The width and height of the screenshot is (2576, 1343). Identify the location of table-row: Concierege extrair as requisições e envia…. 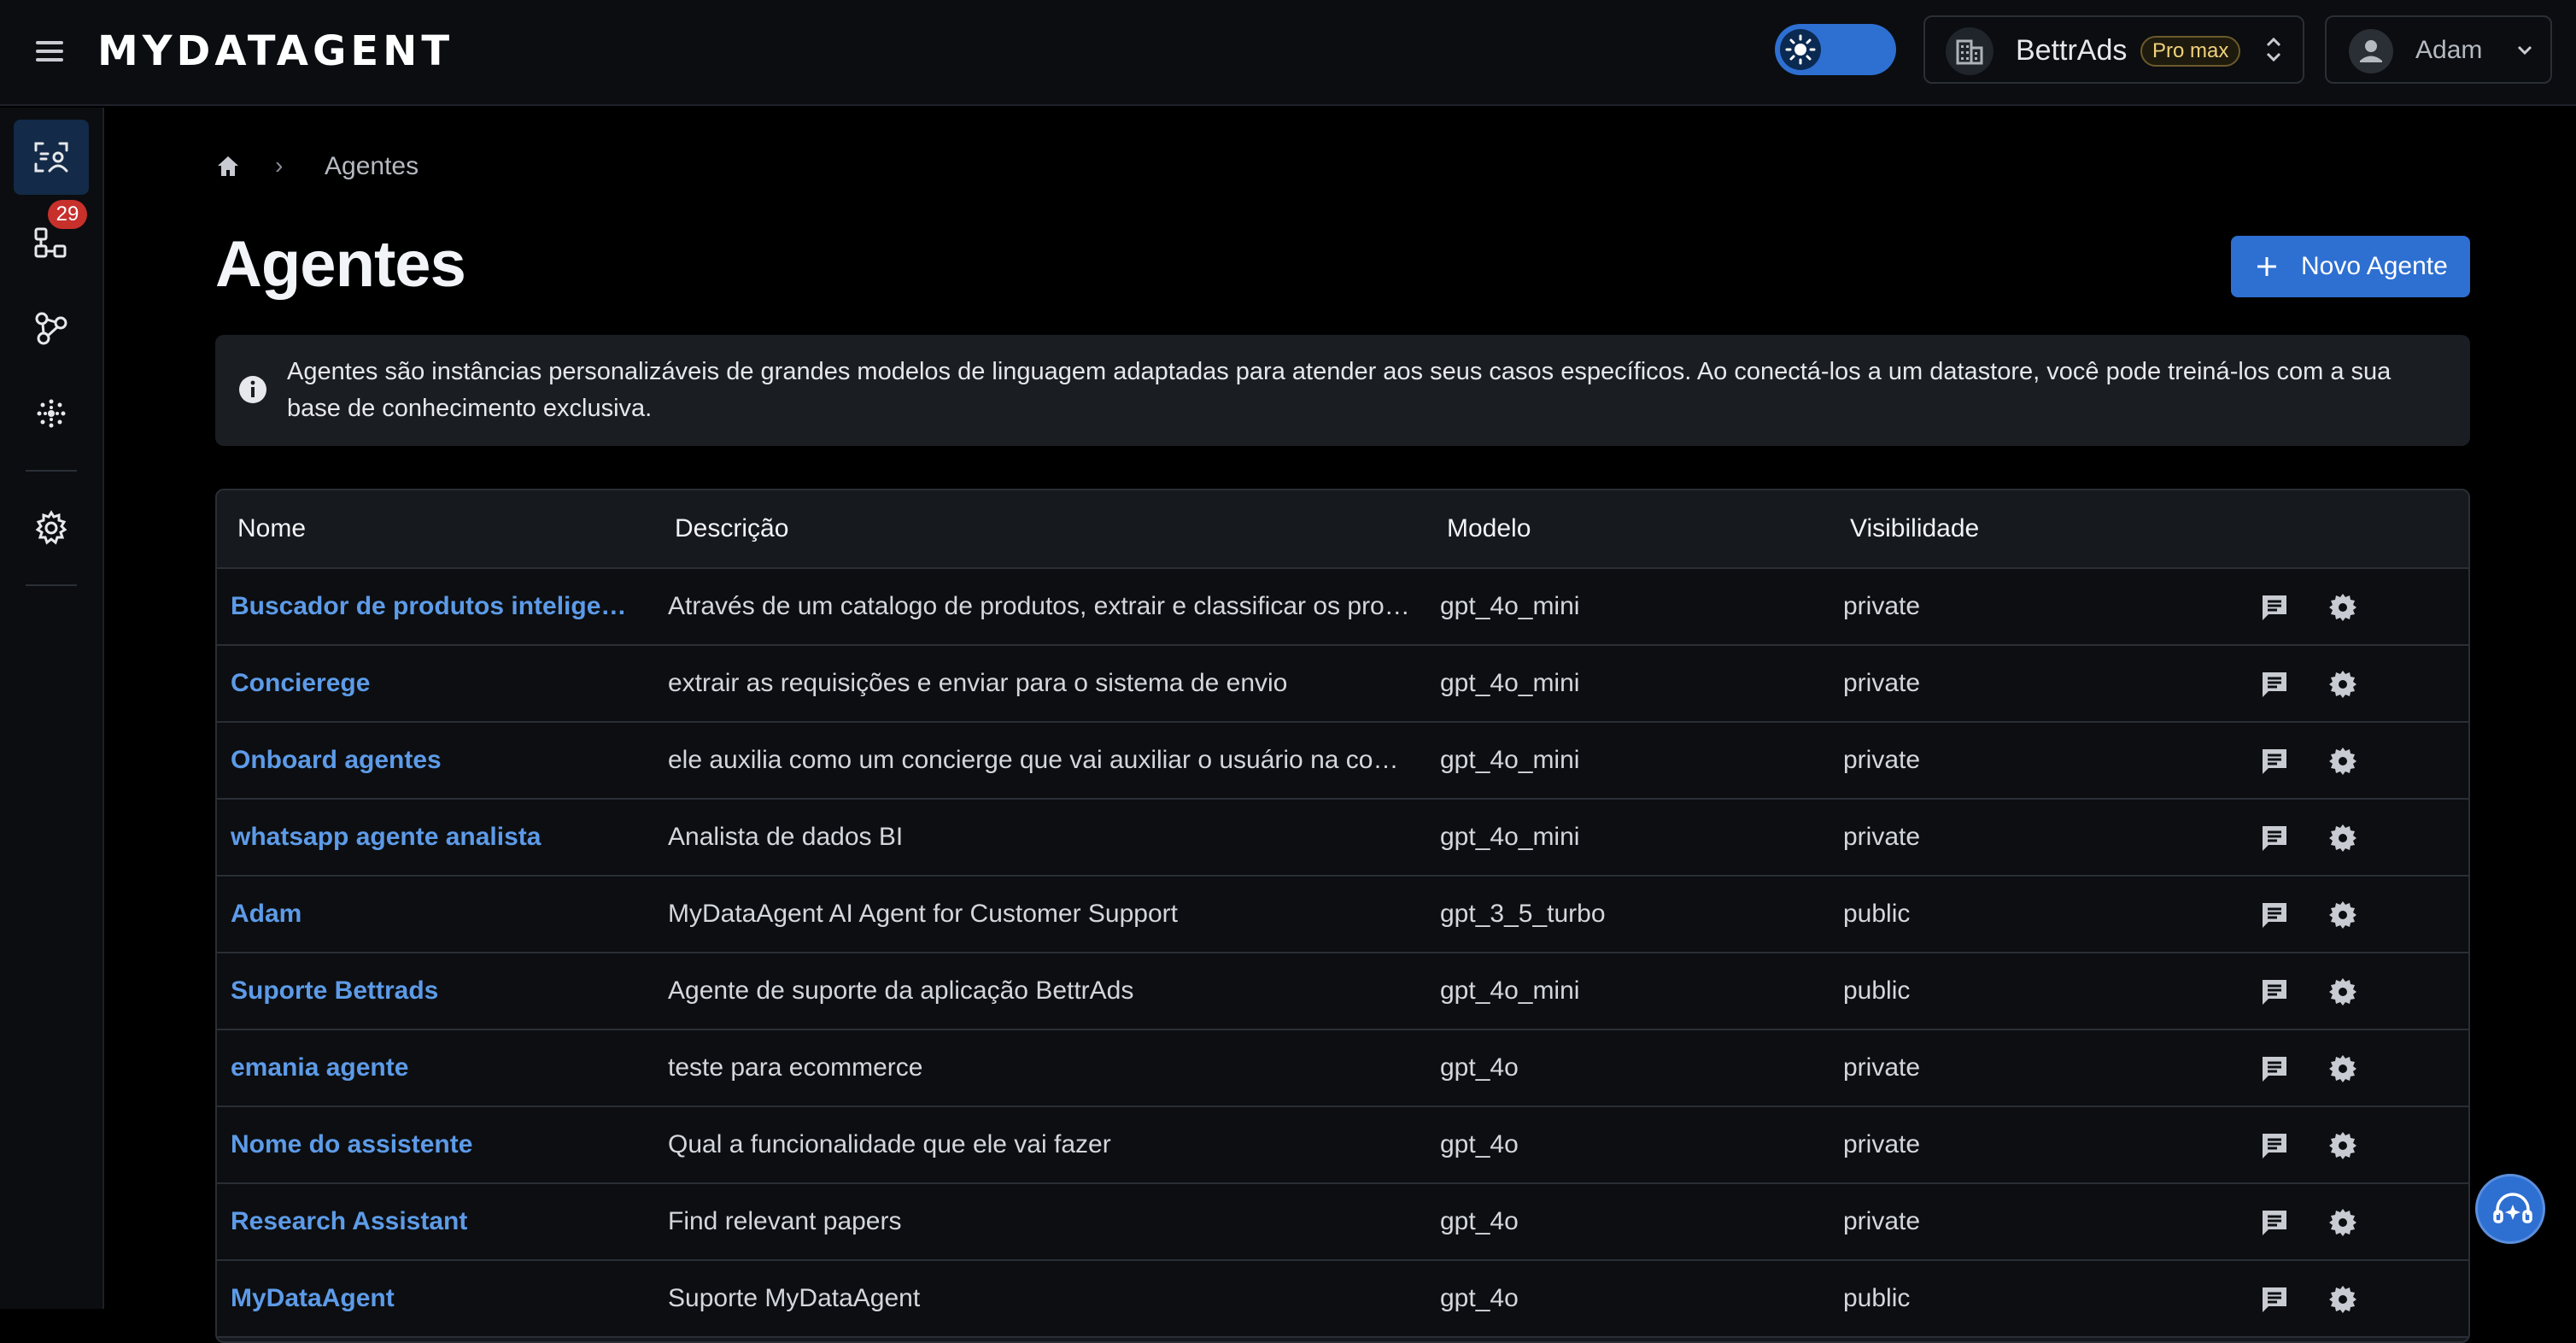
(1342, 684).